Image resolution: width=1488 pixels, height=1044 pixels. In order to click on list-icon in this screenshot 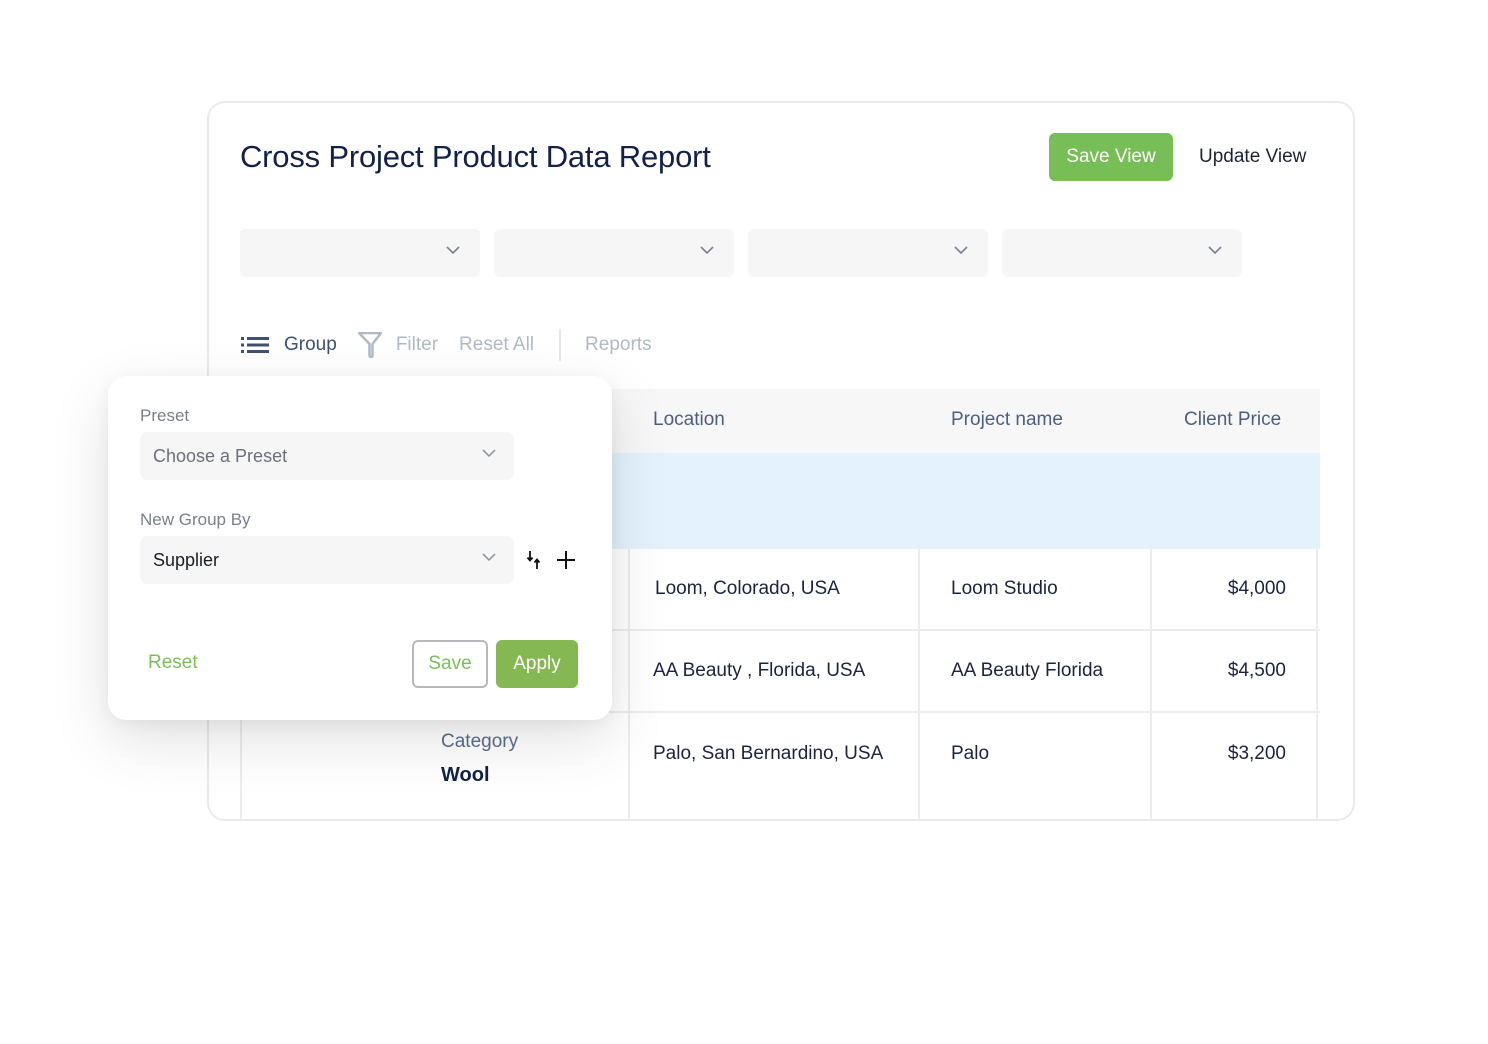, I will do `click(255, 345)`.